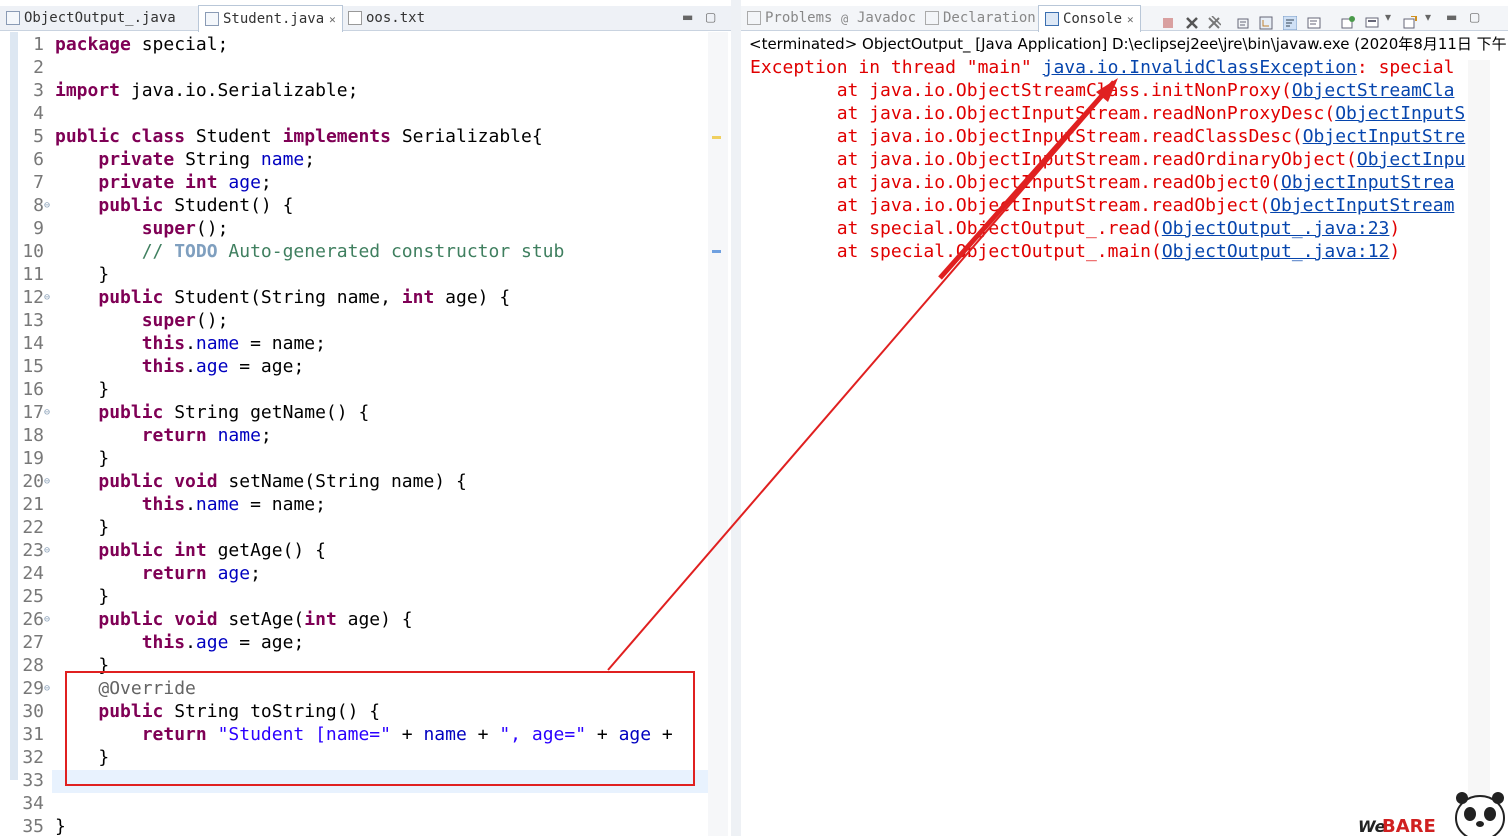 Image resolution: width=1508 pixels, height=836 pixels. What do you see at coordinates (716, 251) in the screenshot?
I see `task-marker` at bounding box center [716, 251].